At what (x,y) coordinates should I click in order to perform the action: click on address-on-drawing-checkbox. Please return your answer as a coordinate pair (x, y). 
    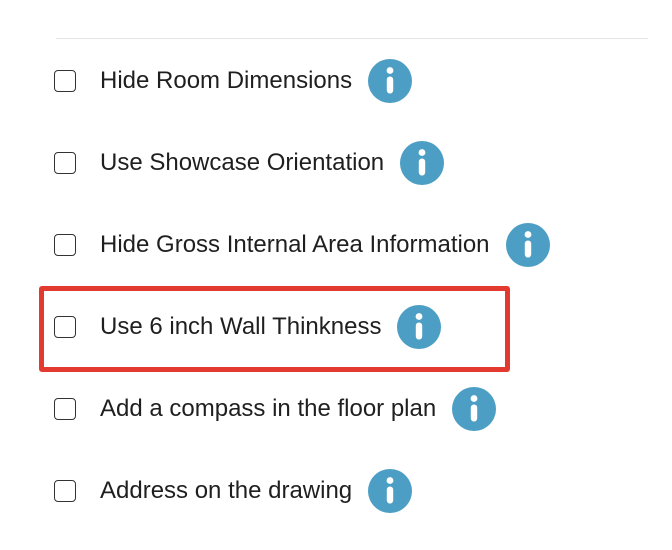
    Looking at the image, I should click on (65, 491).